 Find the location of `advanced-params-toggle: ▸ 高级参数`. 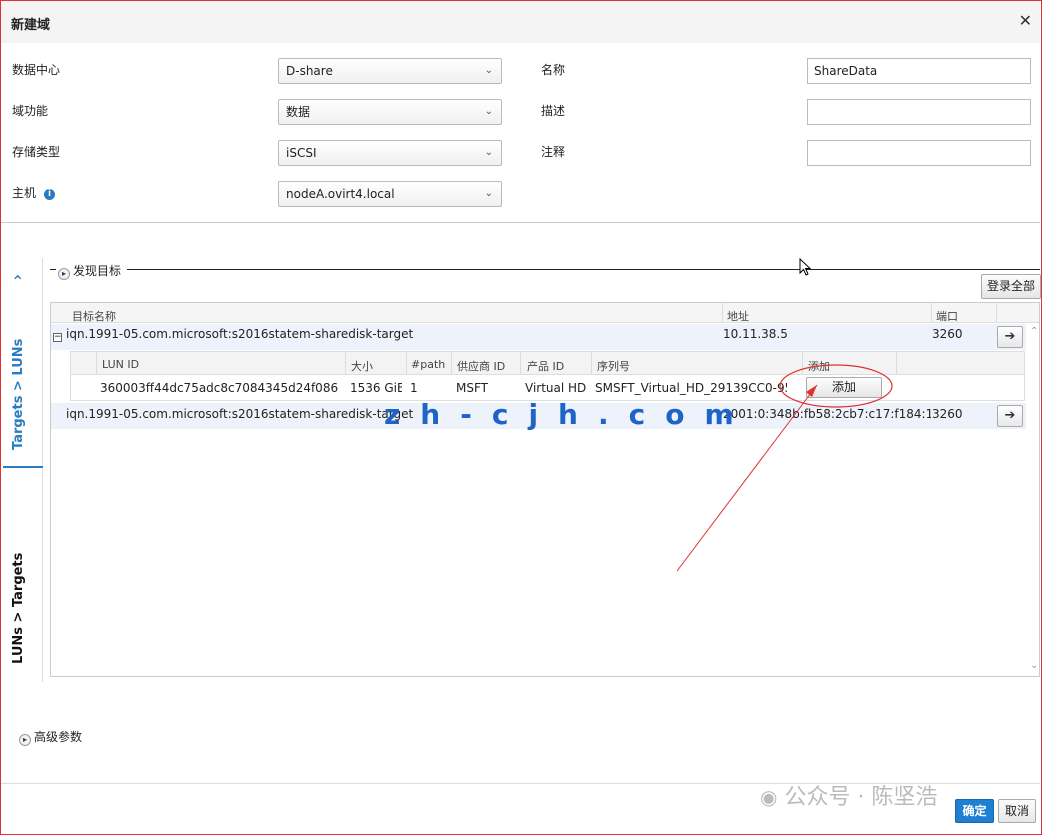

advanced-params-toggle: ▸ 高级参数 is located at coordinates (50, 737).